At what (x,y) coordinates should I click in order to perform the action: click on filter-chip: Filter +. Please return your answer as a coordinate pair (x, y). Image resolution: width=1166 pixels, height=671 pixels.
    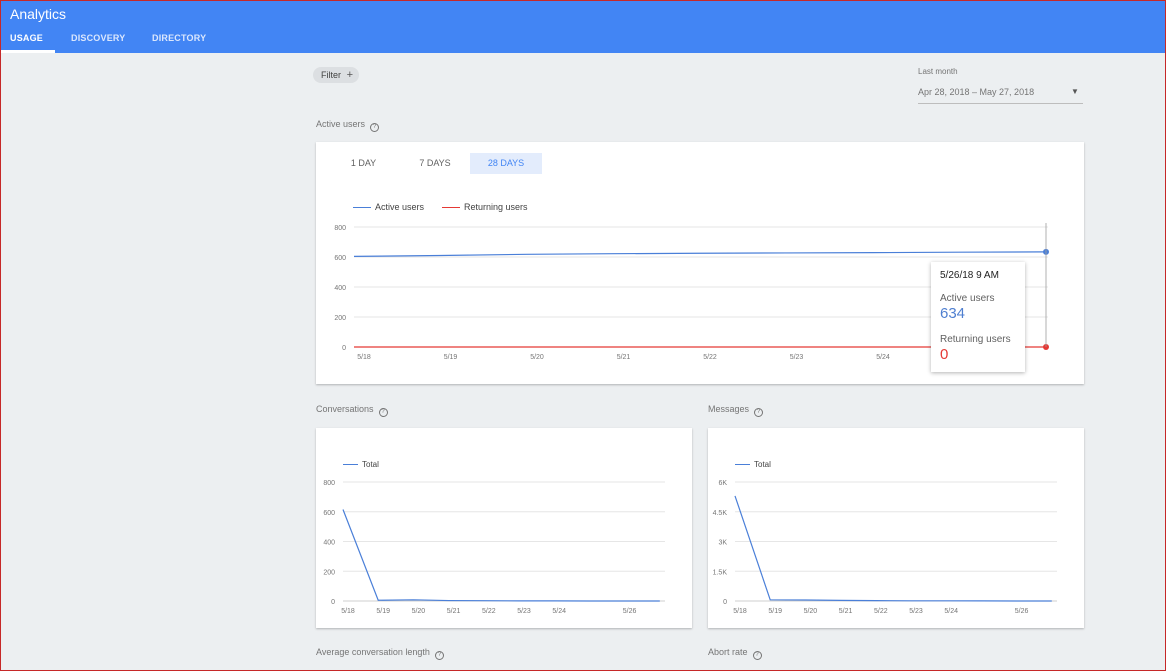
    Looking at the image, I should click on (336, 75).